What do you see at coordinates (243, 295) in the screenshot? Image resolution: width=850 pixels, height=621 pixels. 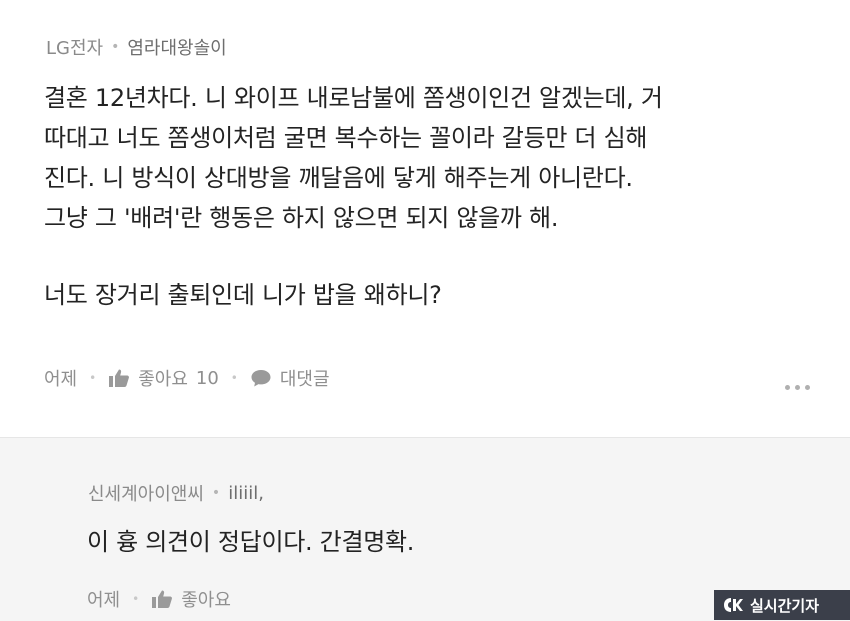 I see `comment-line: 너도 장거리 출퇴인데 니가 밥을 왜하니?` at bounding box center [243, 295].